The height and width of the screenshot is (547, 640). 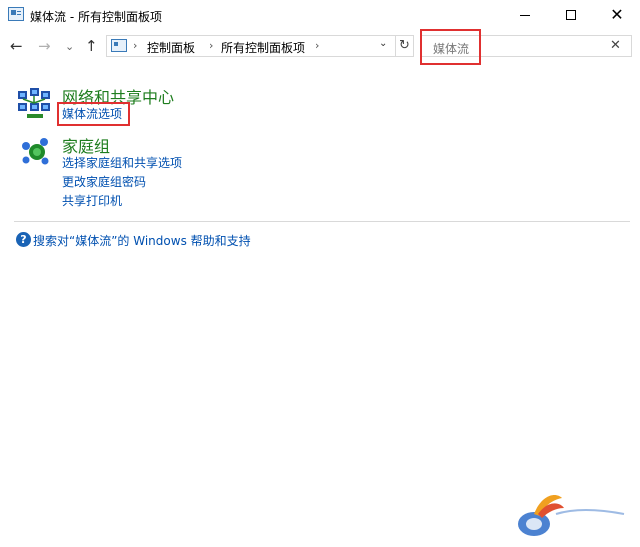 I want to click on minimize-button, so click(x=525, y=15).